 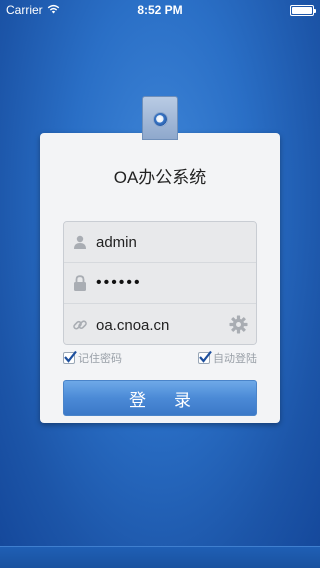 I want to click on username-value: admin, so click(x=116, y=242).